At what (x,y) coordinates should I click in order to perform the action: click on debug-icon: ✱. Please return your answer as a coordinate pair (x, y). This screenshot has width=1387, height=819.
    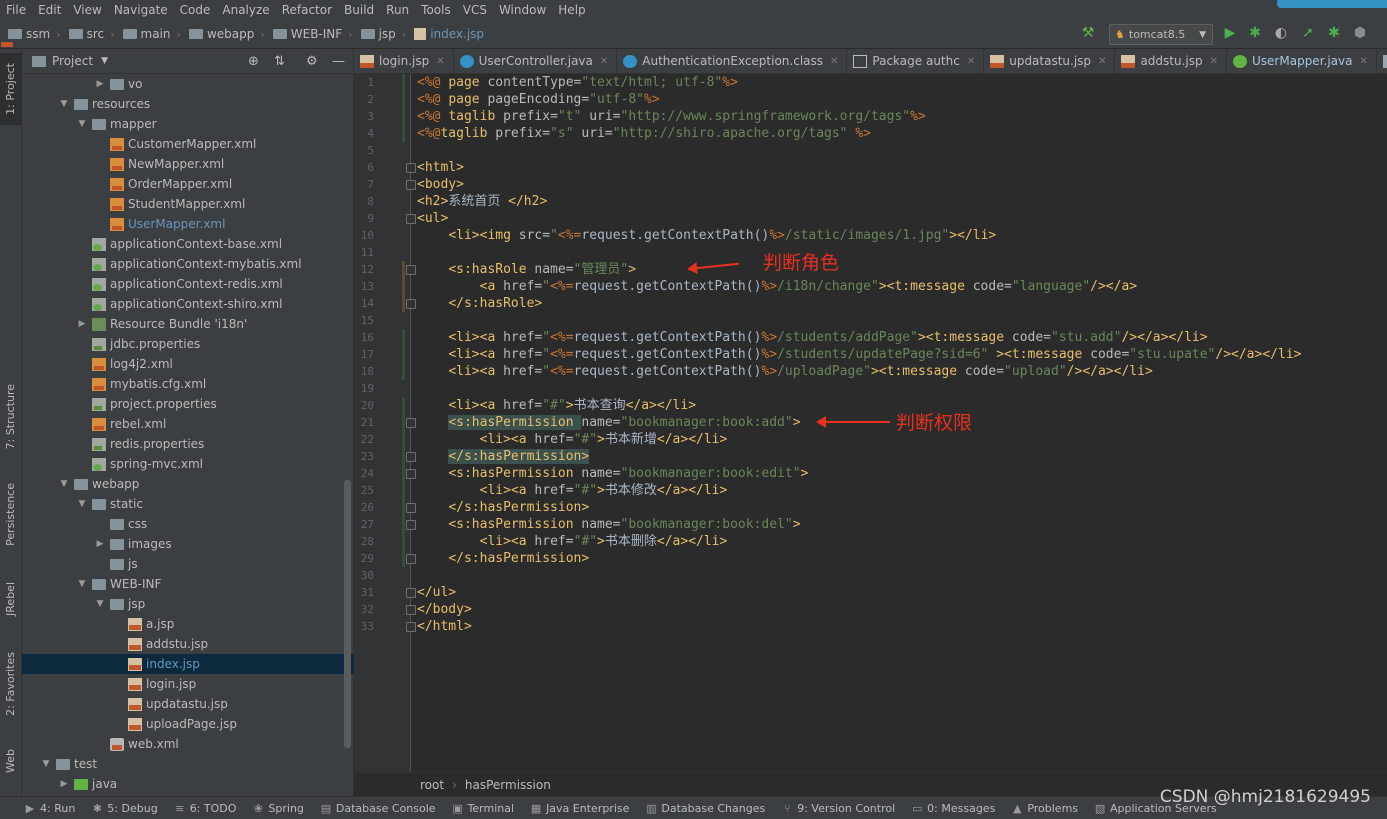
    Looking at the image, I should click on (1255, 33).